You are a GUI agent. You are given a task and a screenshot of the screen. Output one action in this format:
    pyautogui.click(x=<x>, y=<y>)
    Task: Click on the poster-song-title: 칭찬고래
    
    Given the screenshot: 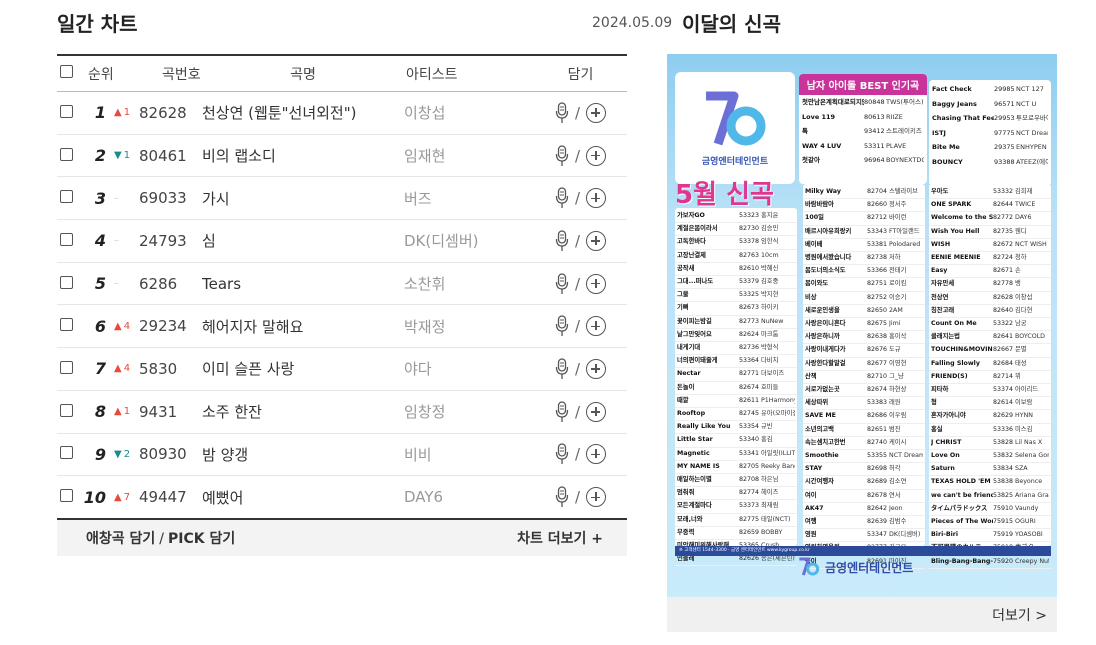 What is the action you would take?
    pyautogui.click(x=943, y=310)
    